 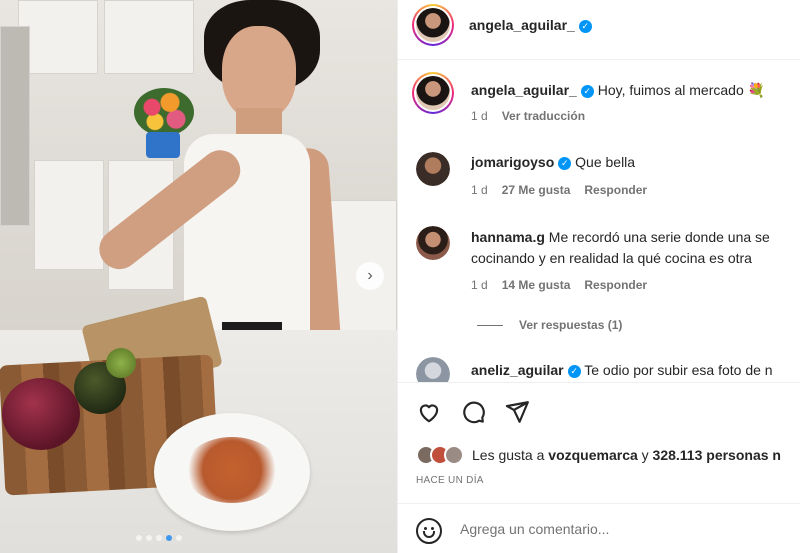 I want to click on red-onion, so click(x=41, y=414).